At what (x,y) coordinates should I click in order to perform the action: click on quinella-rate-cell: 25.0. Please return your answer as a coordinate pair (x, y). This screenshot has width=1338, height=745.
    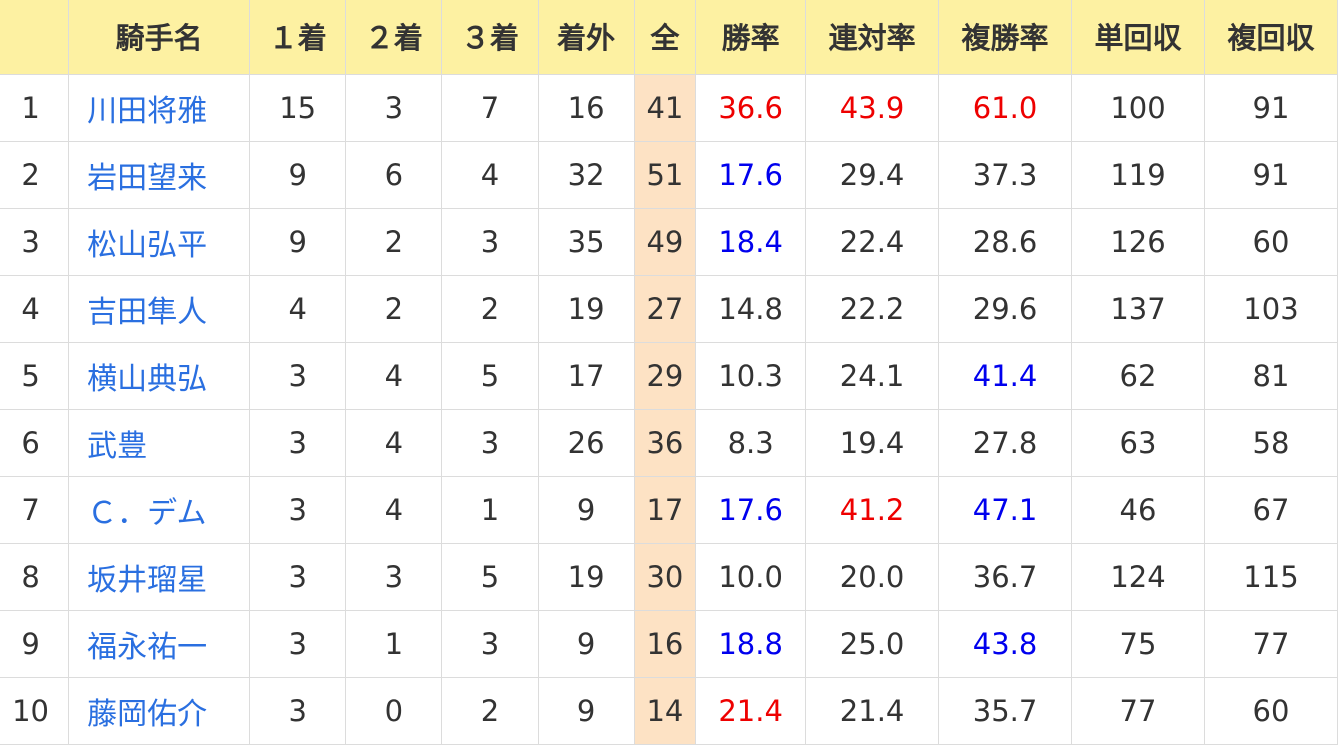
    Looking at the image, I should click on (872, 644).